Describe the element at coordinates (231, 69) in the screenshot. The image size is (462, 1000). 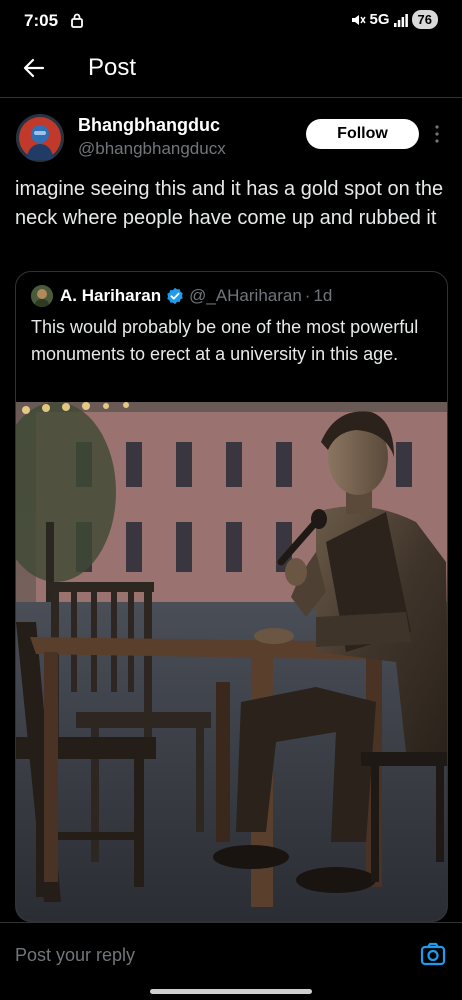
I see `top-app-bar: Post` at that location.